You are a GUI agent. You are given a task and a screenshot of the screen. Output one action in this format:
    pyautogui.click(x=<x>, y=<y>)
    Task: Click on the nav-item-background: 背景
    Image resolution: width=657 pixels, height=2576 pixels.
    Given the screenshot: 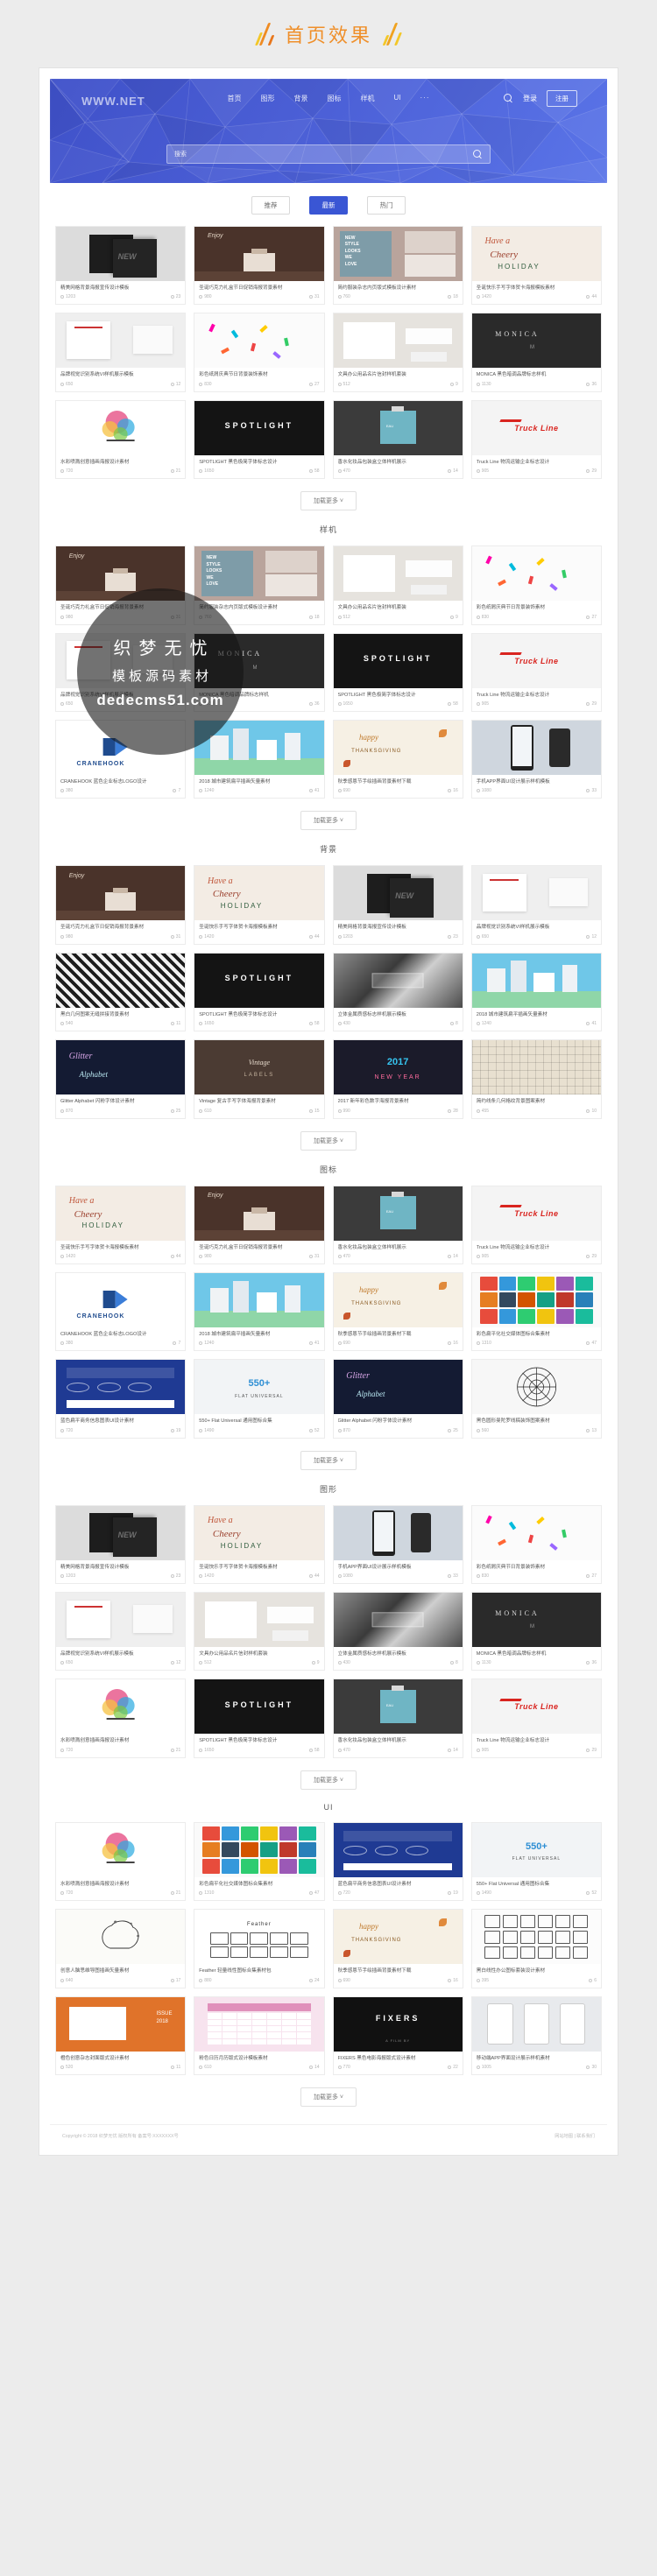 What is the action you would take?
    pyautogui.click(x=301, y=98)
    